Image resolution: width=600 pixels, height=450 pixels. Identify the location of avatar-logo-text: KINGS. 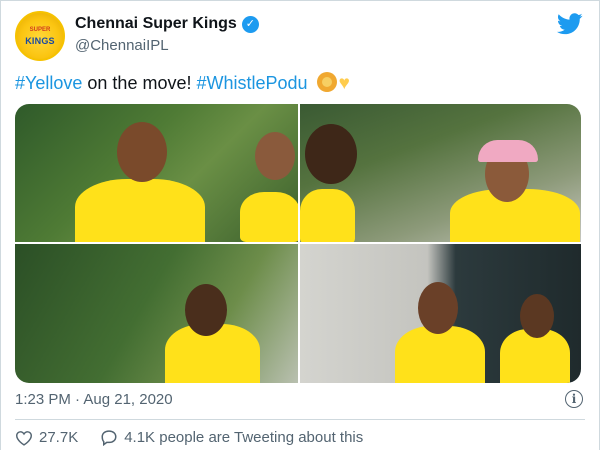
(40, 41).